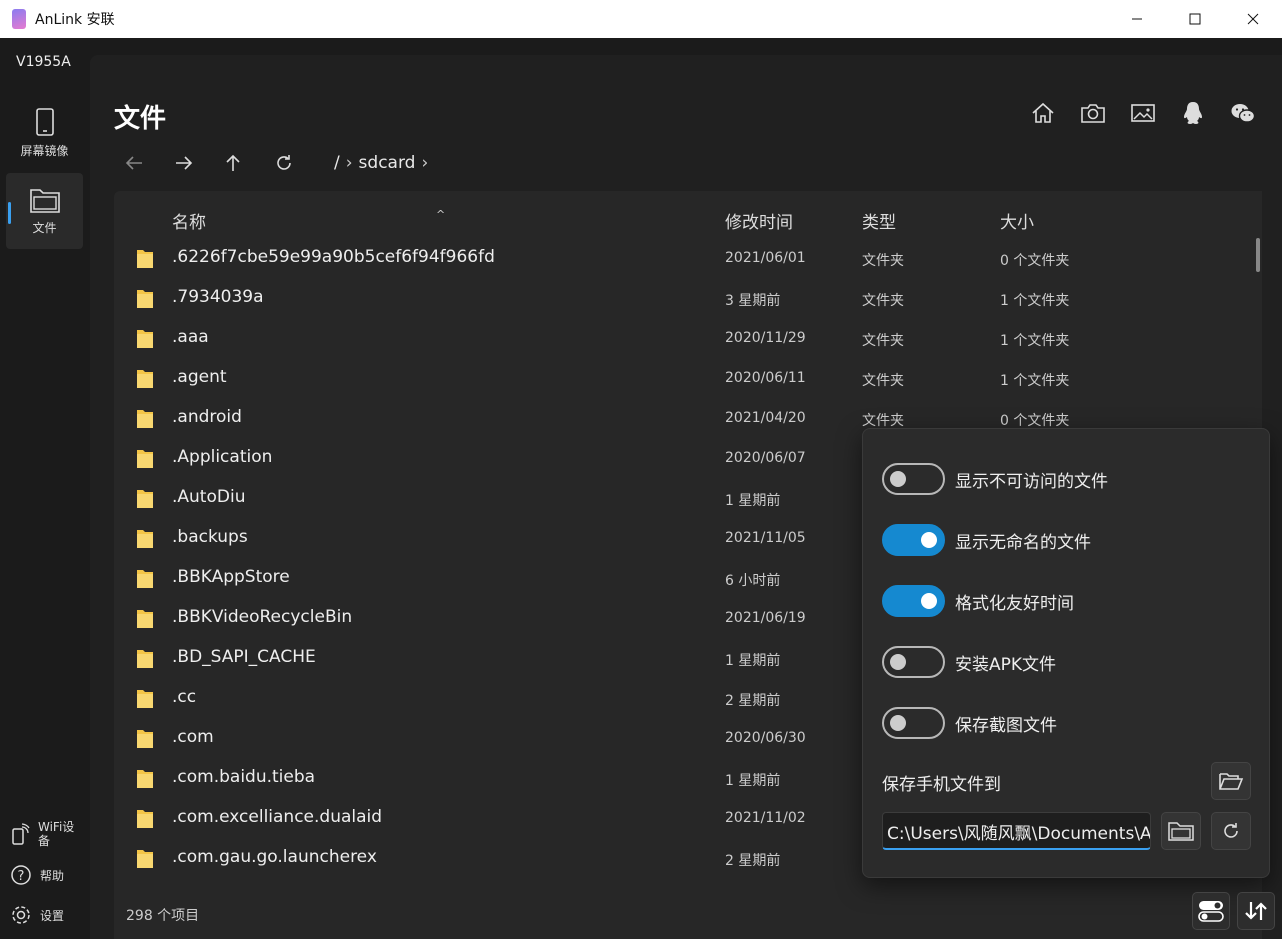 This screenshot has height=939, width=1282. Describe the element at coordinates (879, 220) in the screenshot. I see `column-type: 类型` at that location.